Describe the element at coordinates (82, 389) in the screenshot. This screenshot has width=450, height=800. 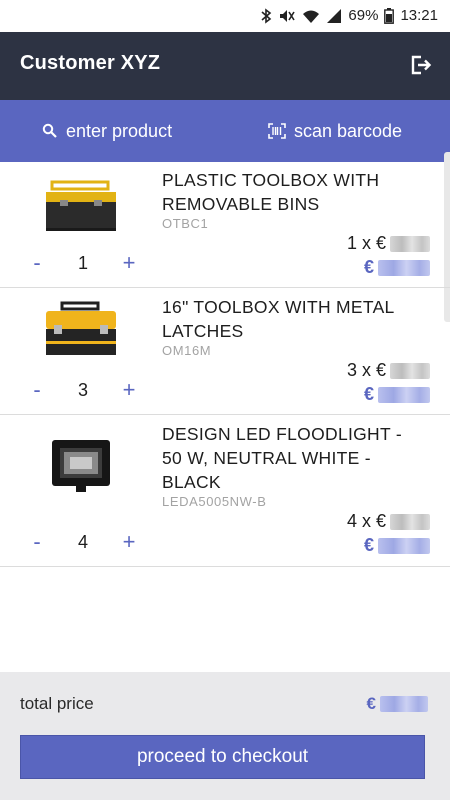
I see `quantity-value: 3` at that location.